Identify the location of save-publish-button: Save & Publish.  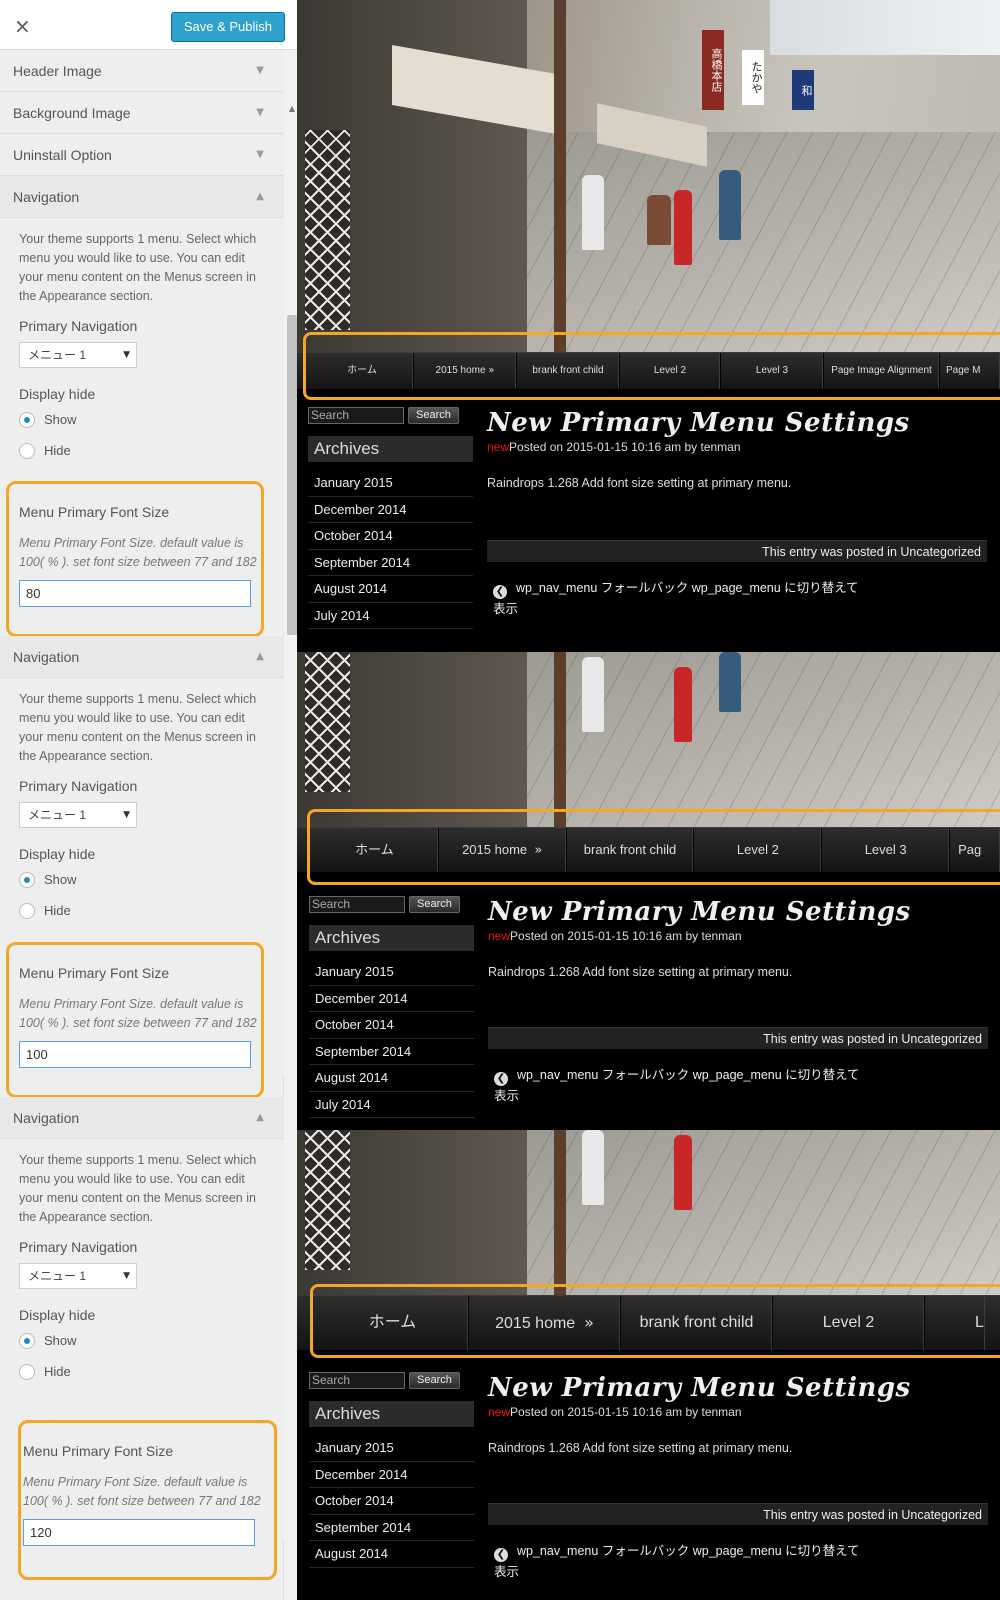
(227, 27).